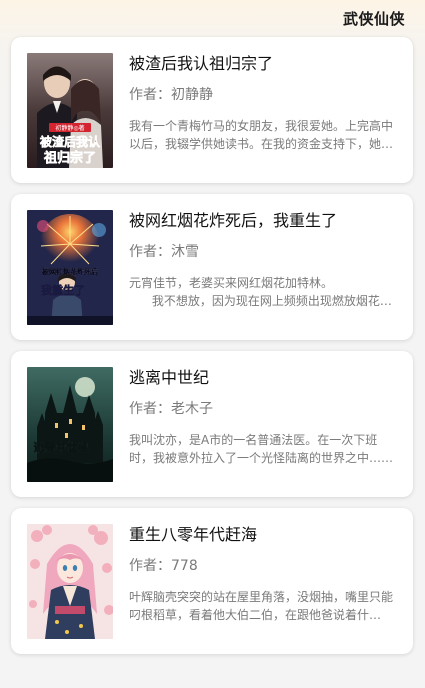 The height and width of the screenshot is (688, 425). Describe the element at coordinates (374, 18) in the screenshot. I see `category-tab: 武侠仙侠` at that location.